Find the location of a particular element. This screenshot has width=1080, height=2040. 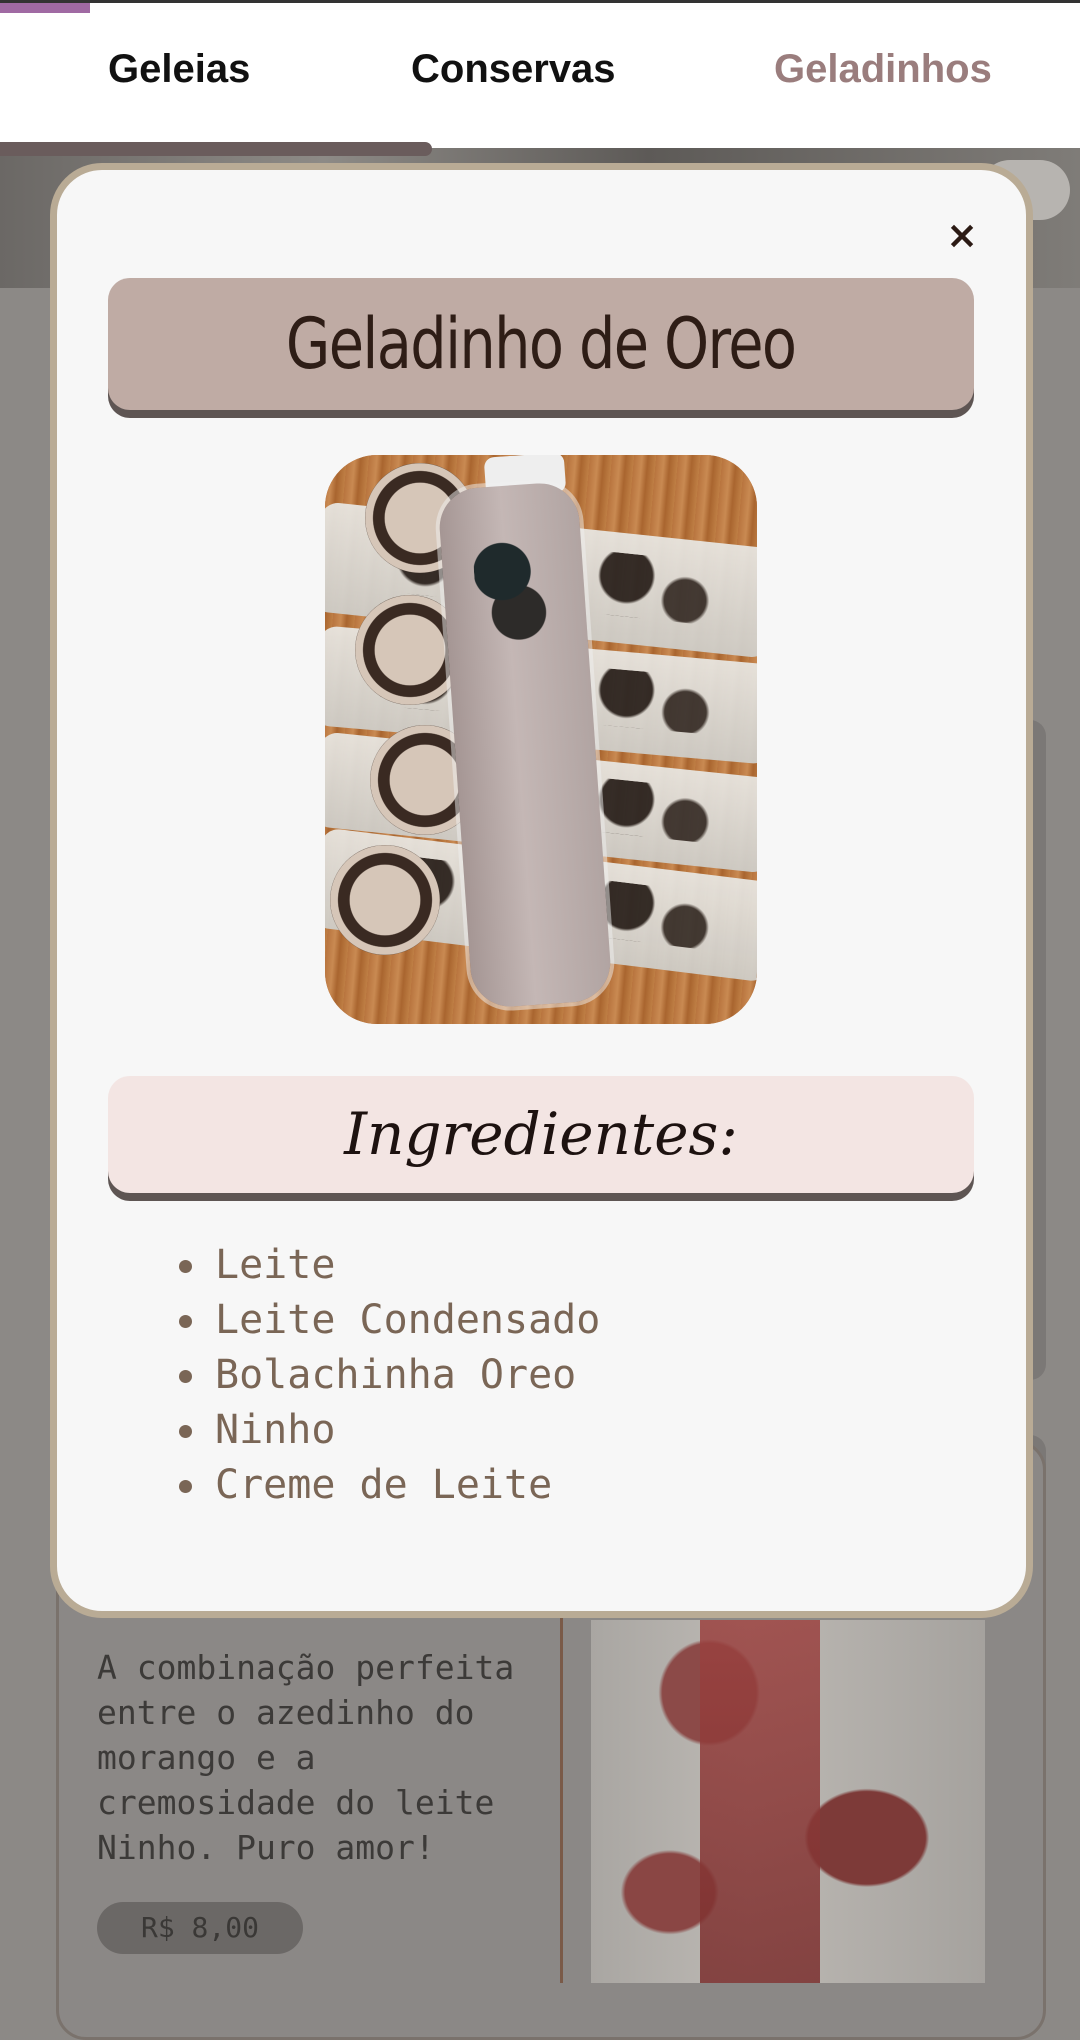

tab-scroll-indicator is located at coordinates (216, 149).